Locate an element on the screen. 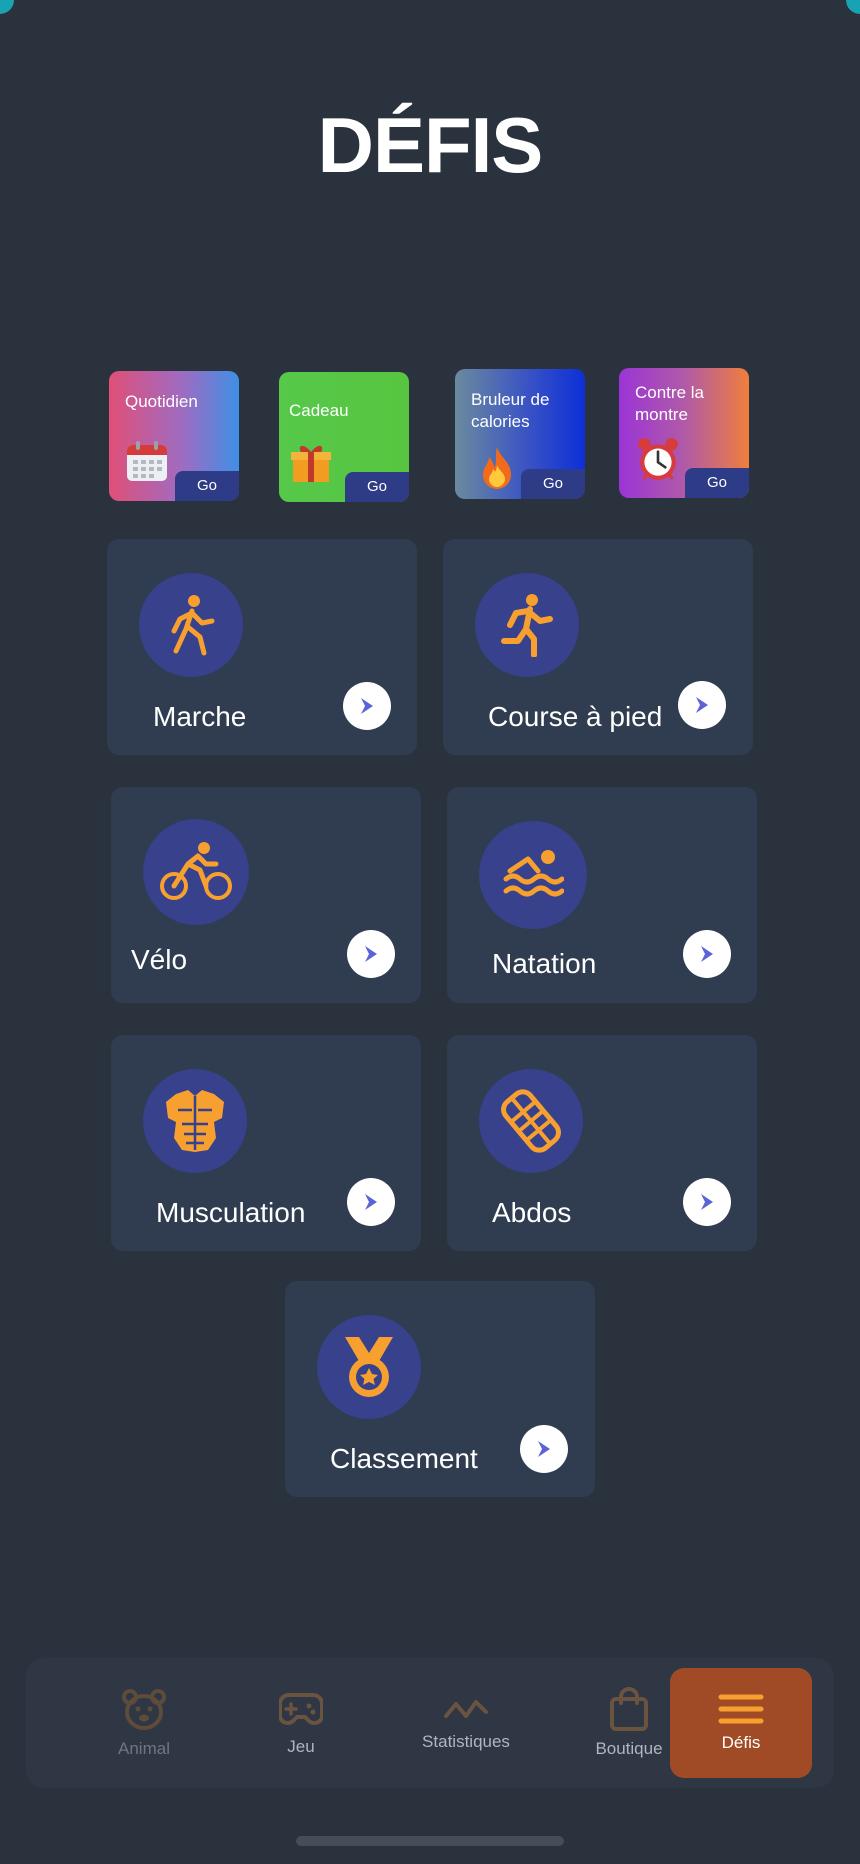  running-icon is located at coordinates (527, 625).